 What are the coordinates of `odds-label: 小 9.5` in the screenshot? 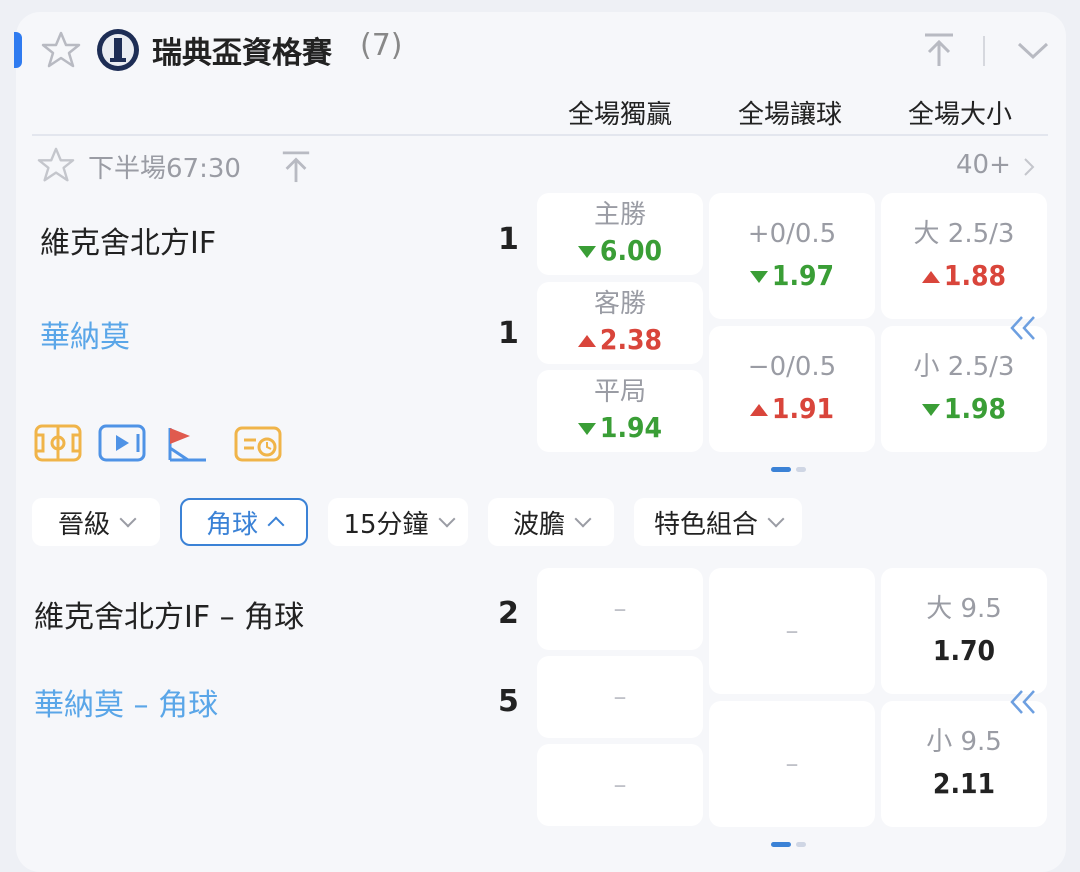 It's located at (964, 742).